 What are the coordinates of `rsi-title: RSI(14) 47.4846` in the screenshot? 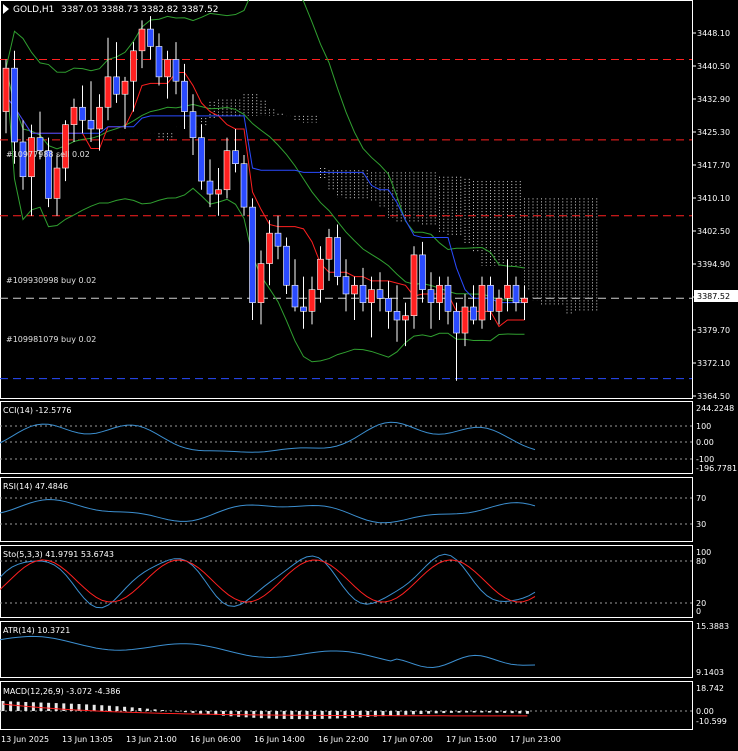 It's located at (35, 486).